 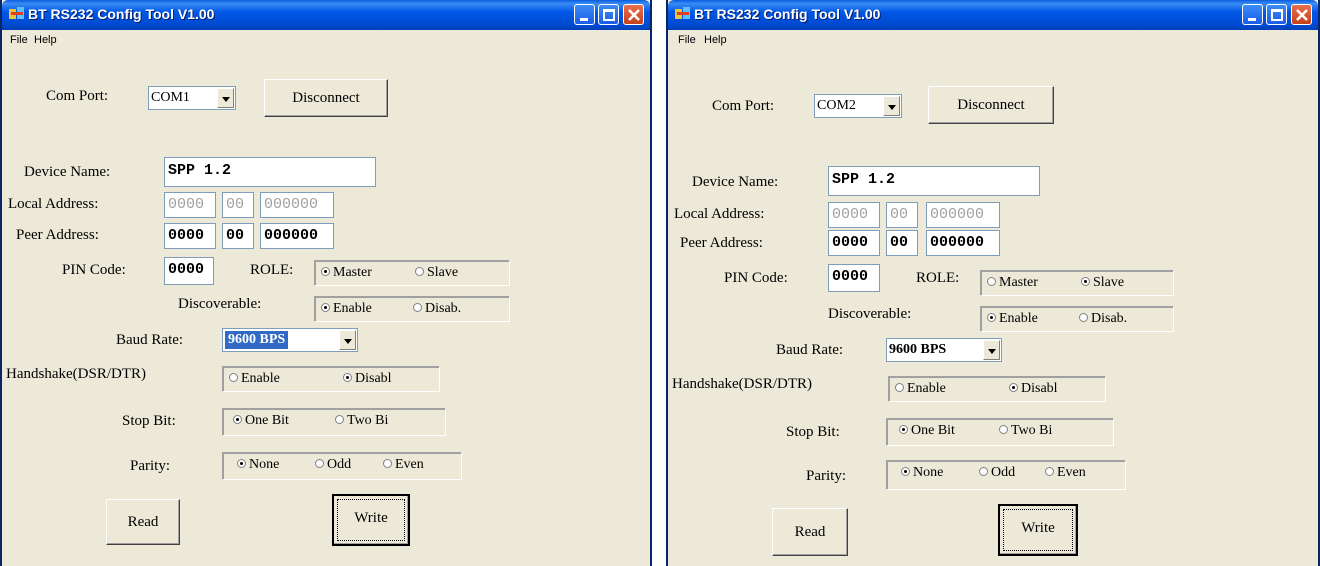 I want to click on stop-bit-label: Stop Bit:, so click(x=149, y=421).